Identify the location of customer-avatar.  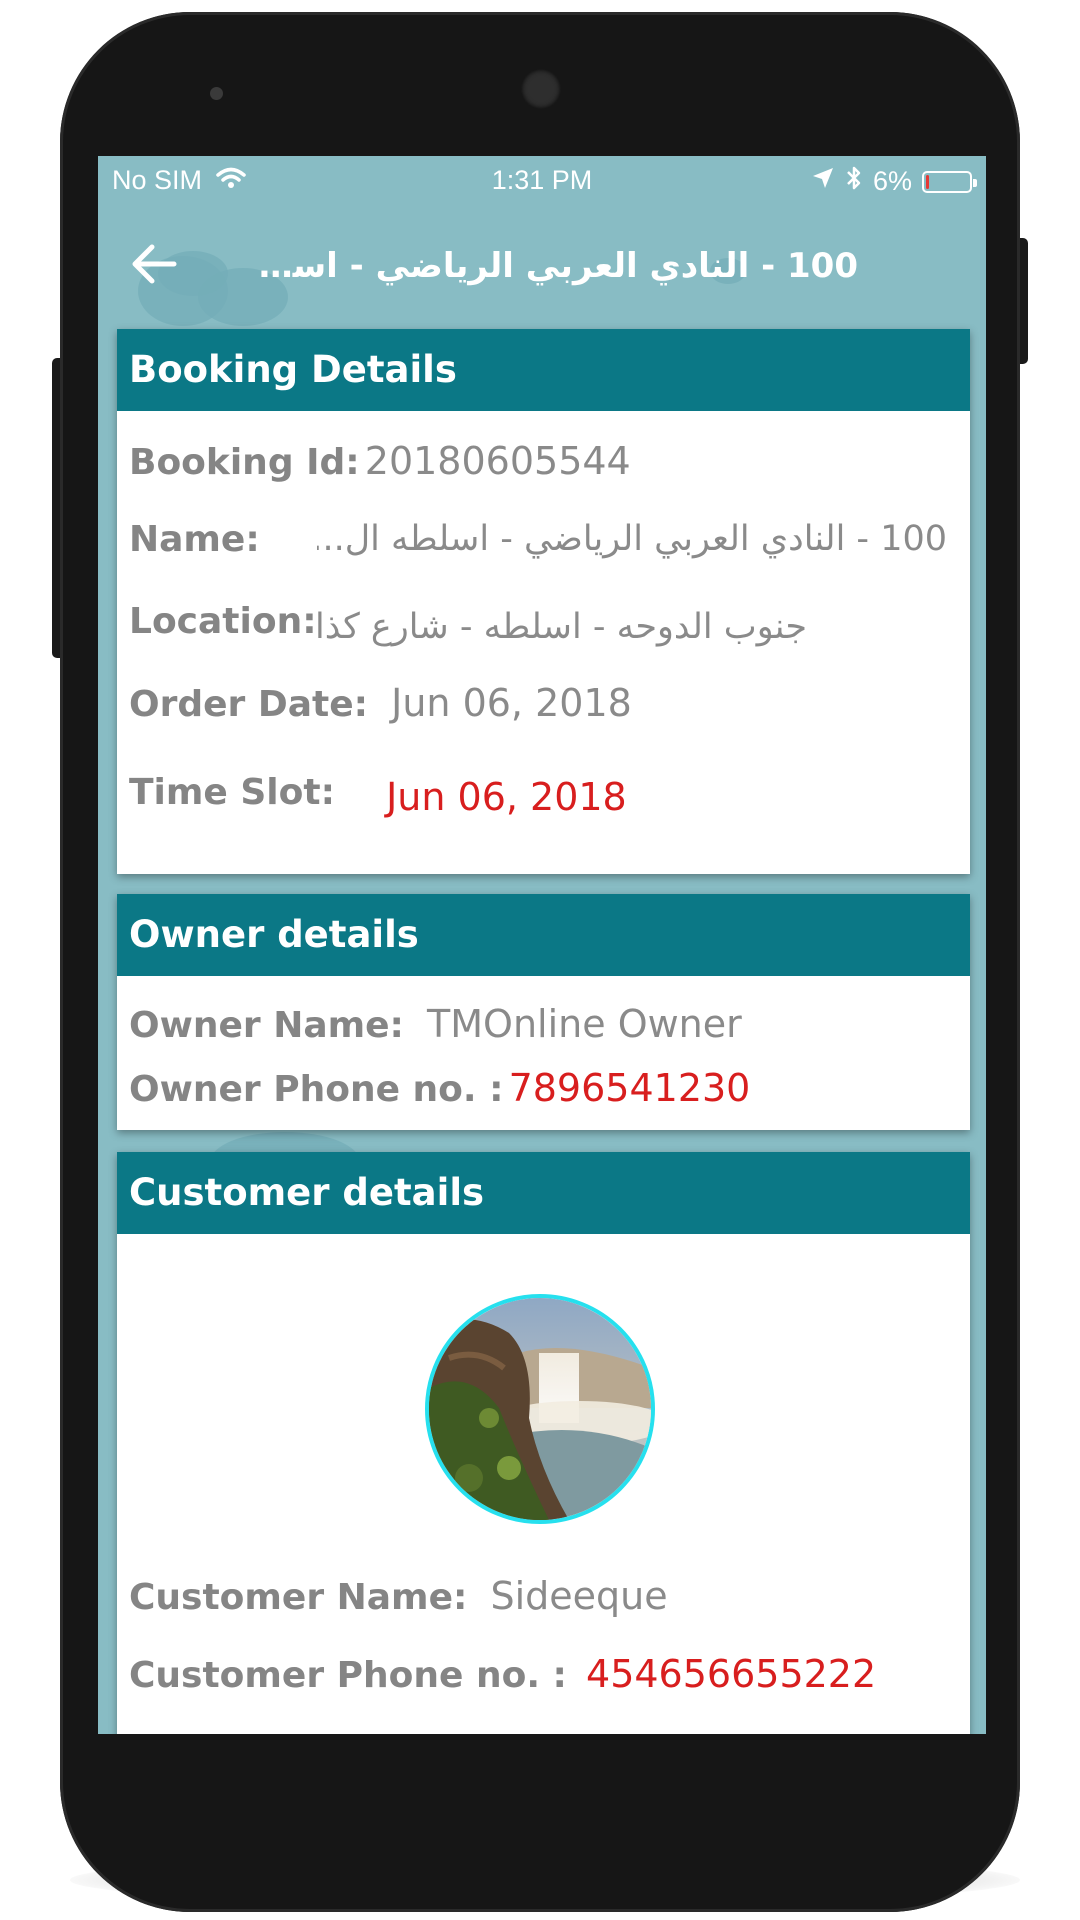
(540, 1409).